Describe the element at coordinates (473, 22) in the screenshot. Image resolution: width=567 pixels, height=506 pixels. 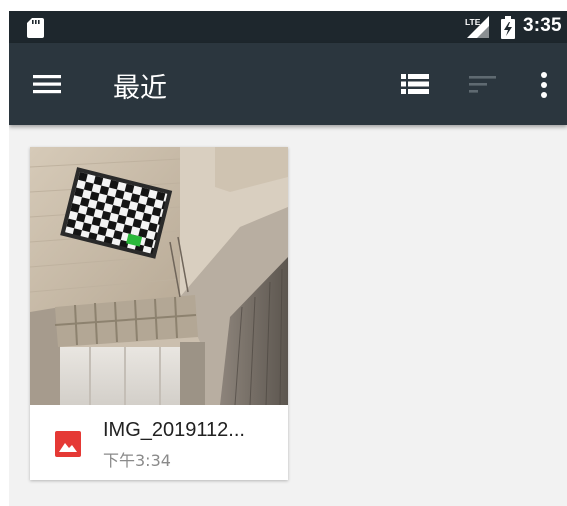
I see `network-type-label: LTE` at that location.